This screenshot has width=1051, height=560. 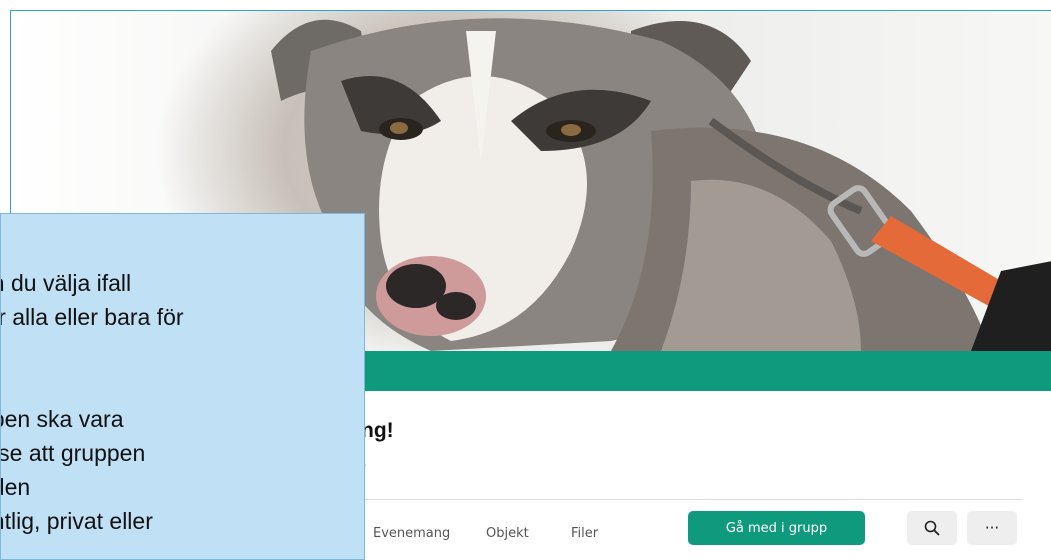 What do you see at coordinates (411, 533) in the screenshot?
I see `tab-evenemang: Evenemang` at bounding box center [411, 533].